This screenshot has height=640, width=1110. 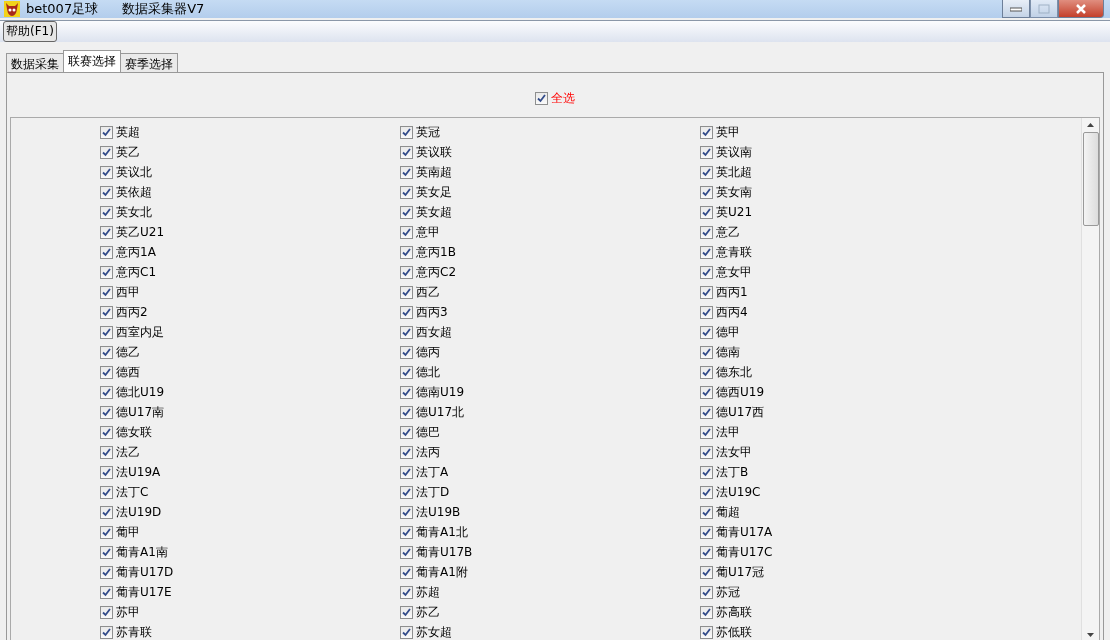 What do you see at coordinates (726, 252) in the screenshot?
I see `league-checkbox: 意青联` at bounding box center [726, 252].